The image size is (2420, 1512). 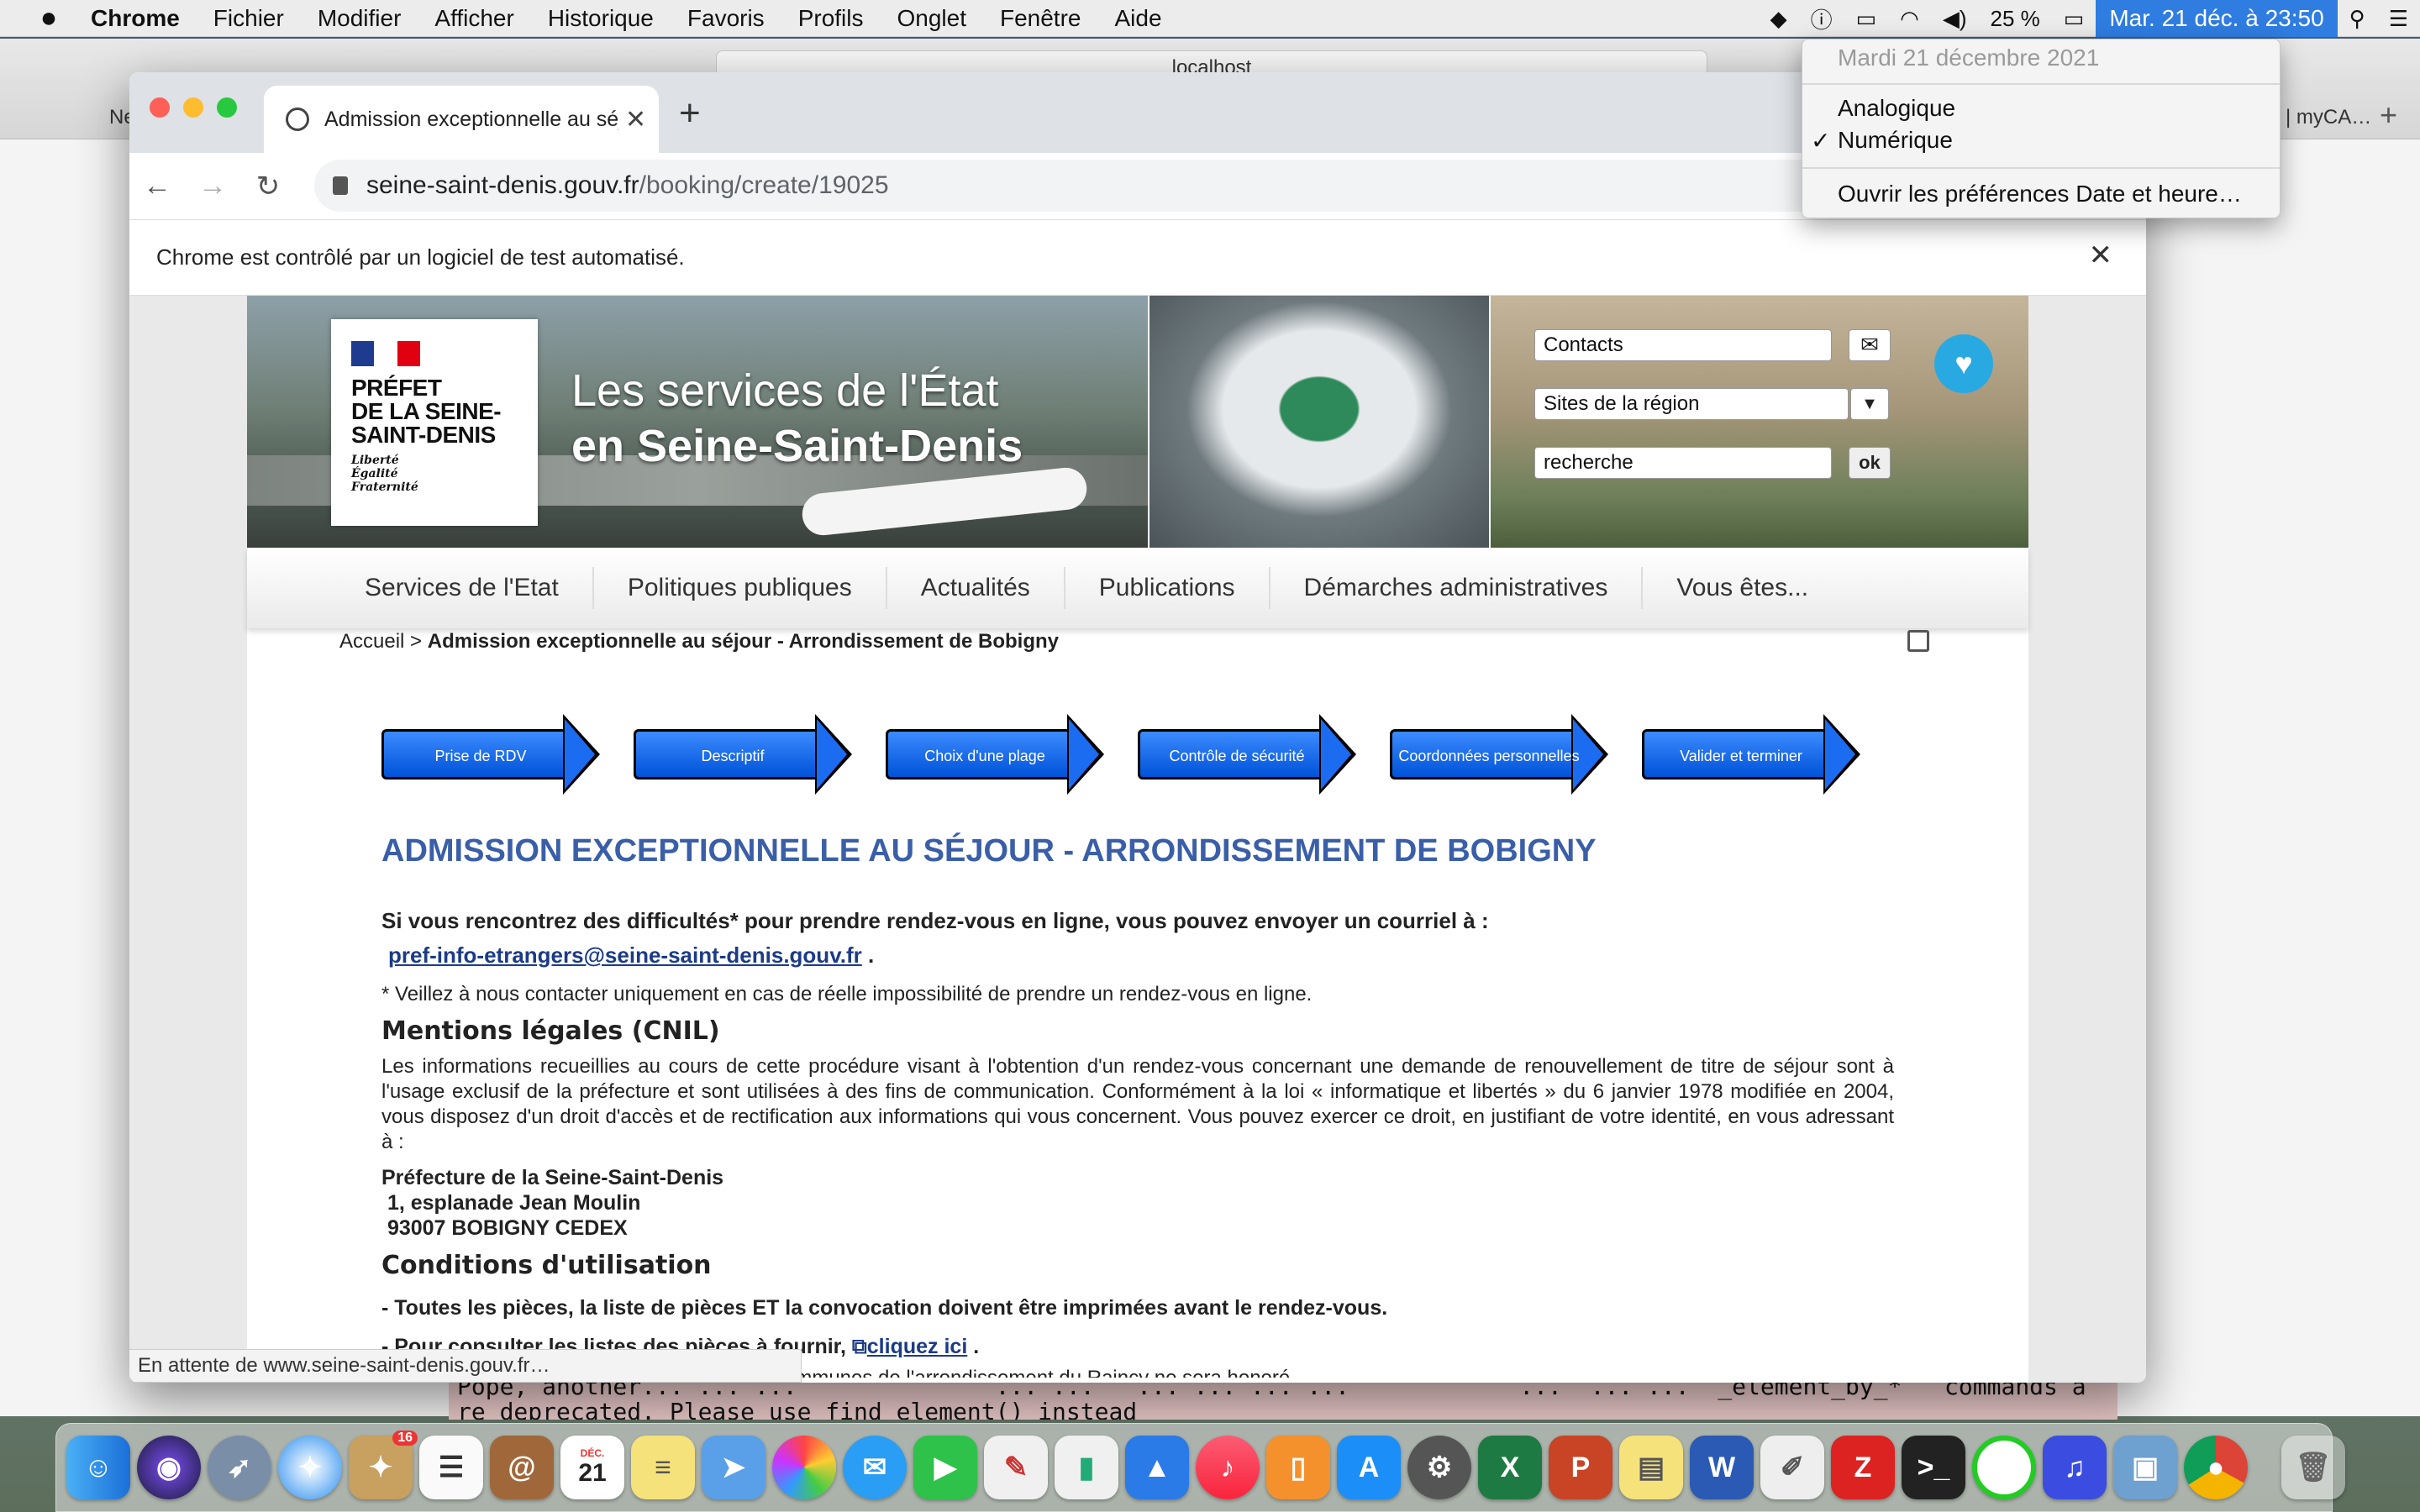 What do you see at coordinates (1751, 754) in the screenshot?
I see `step-valider: Valider et terminer` at bounding box center [1751, 754].